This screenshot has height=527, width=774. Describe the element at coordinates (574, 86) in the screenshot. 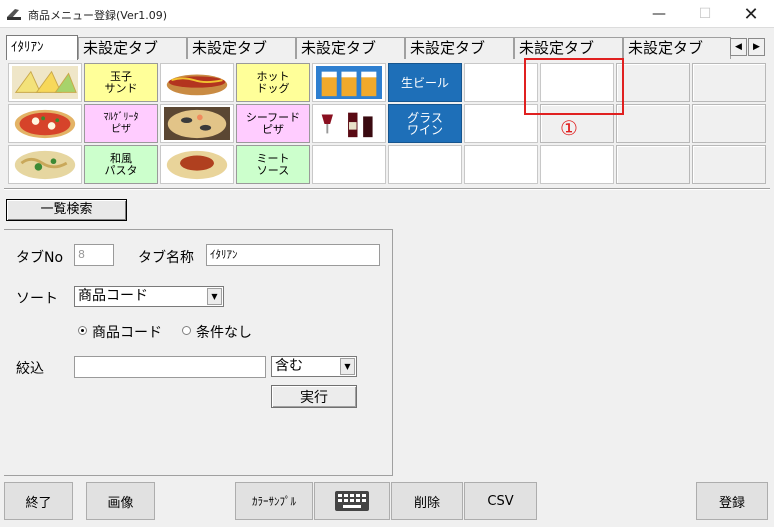

I see `annotation-highlight-box` at that location.